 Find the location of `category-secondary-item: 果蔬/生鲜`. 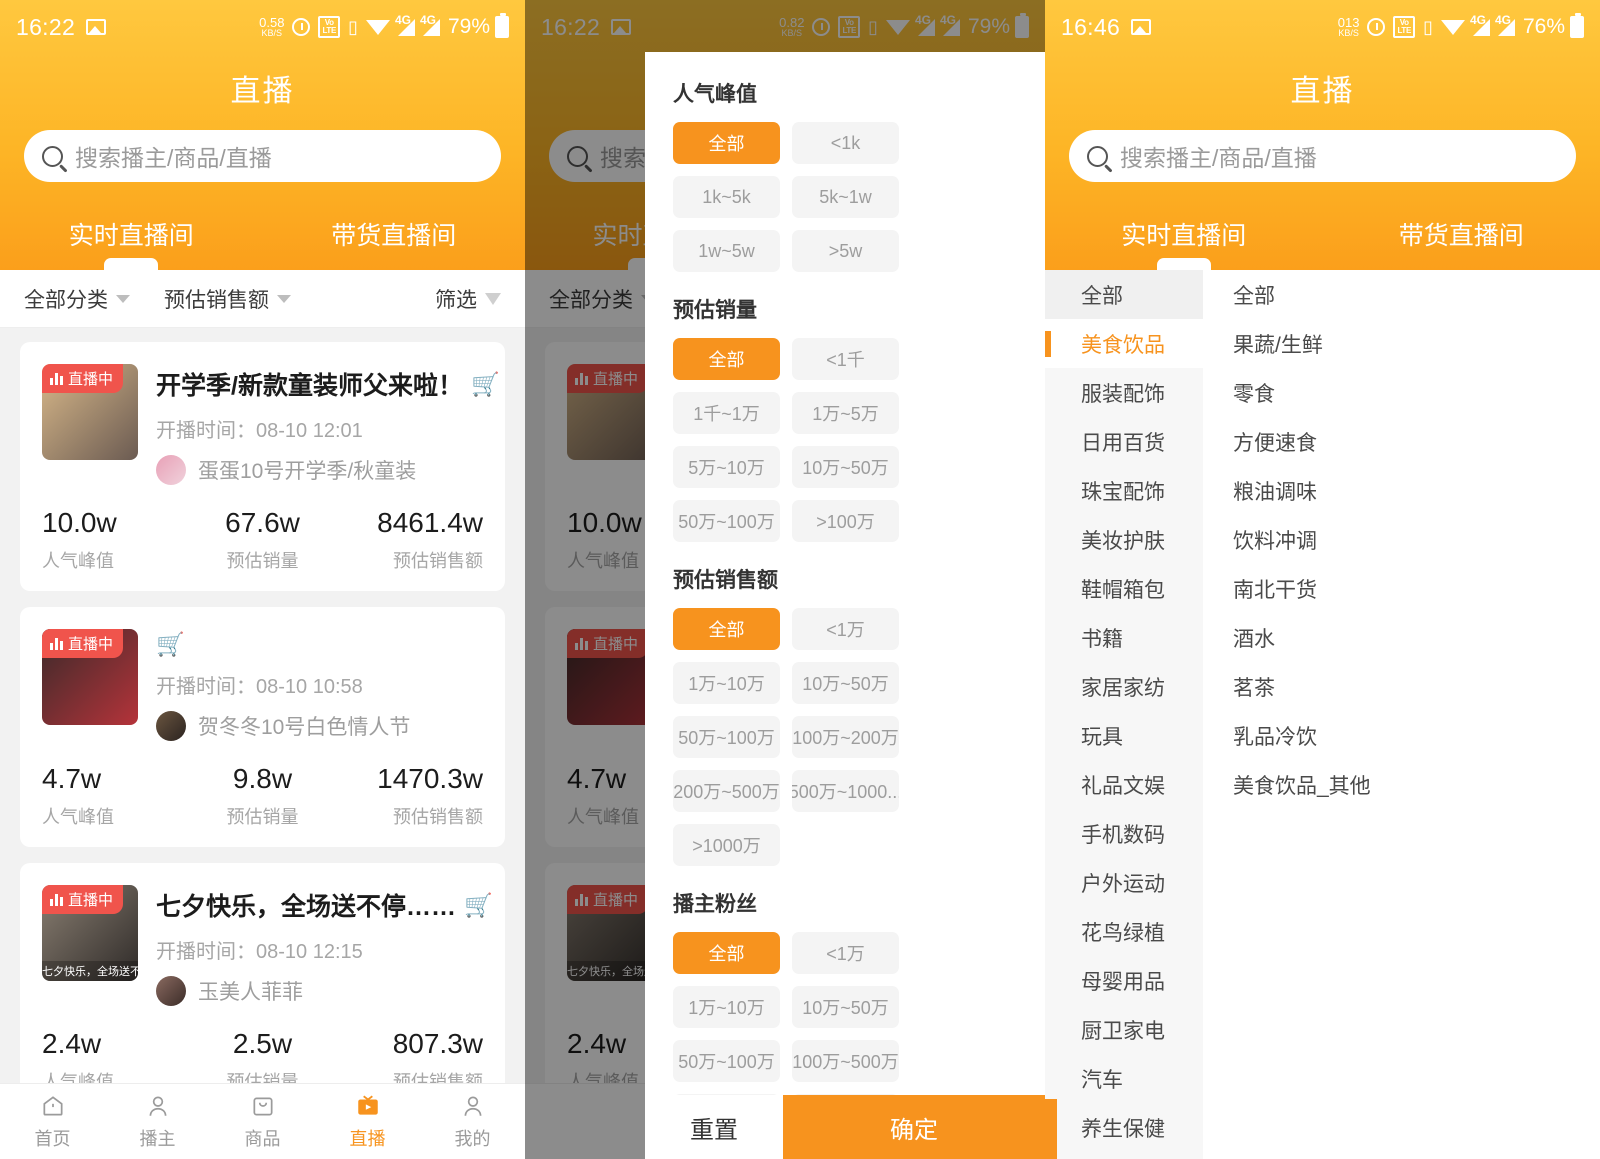

category-secondary-item: 果蔬/生鲜 is located at coordinates (1416, 343).